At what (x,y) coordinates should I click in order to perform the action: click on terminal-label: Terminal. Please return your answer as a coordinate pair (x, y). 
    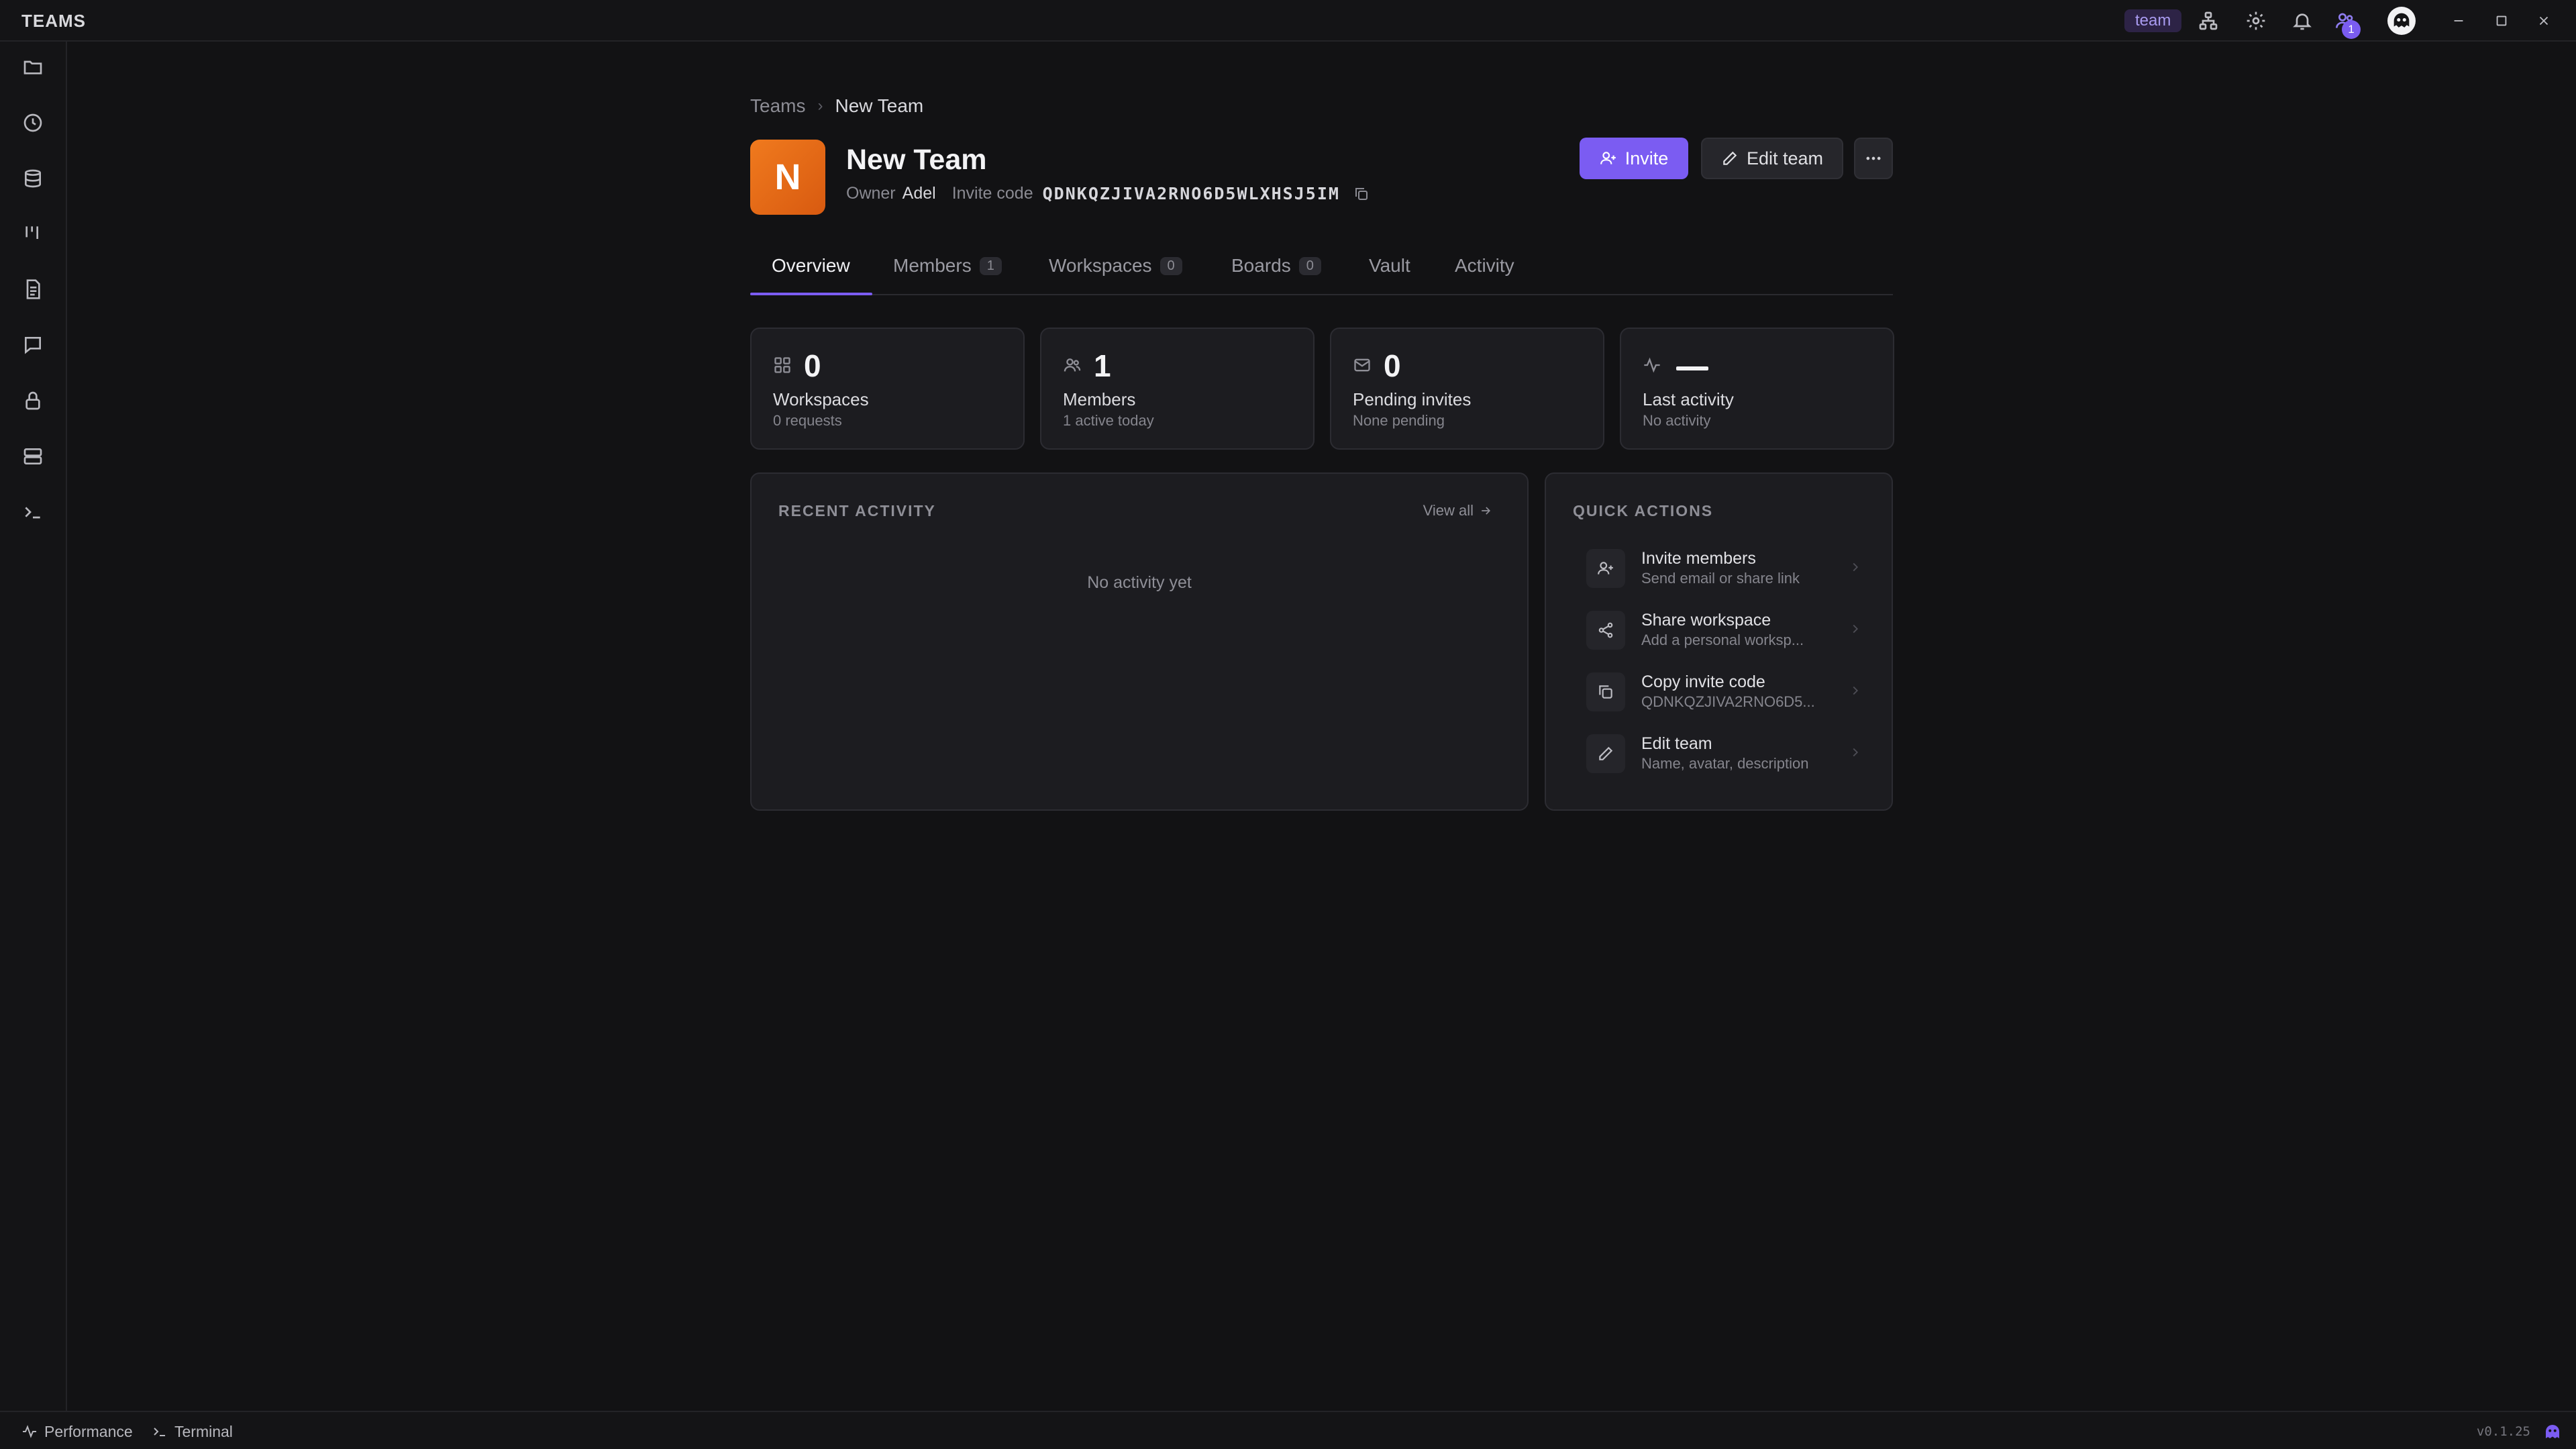
    Looking at the image, I should click on (203, 1431).